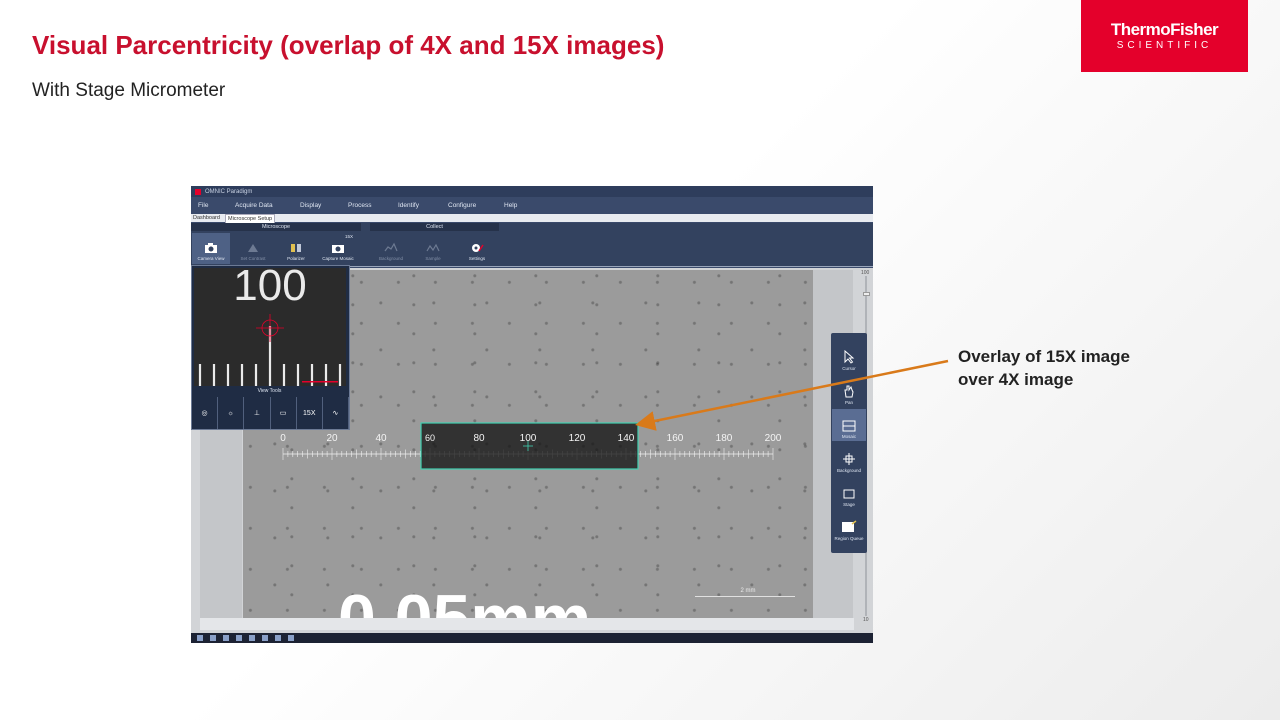 Image resolution: width=1280 pixels, height=720 pixels. I want to click on zoom-level-tool: 15X, so click(310, 413).